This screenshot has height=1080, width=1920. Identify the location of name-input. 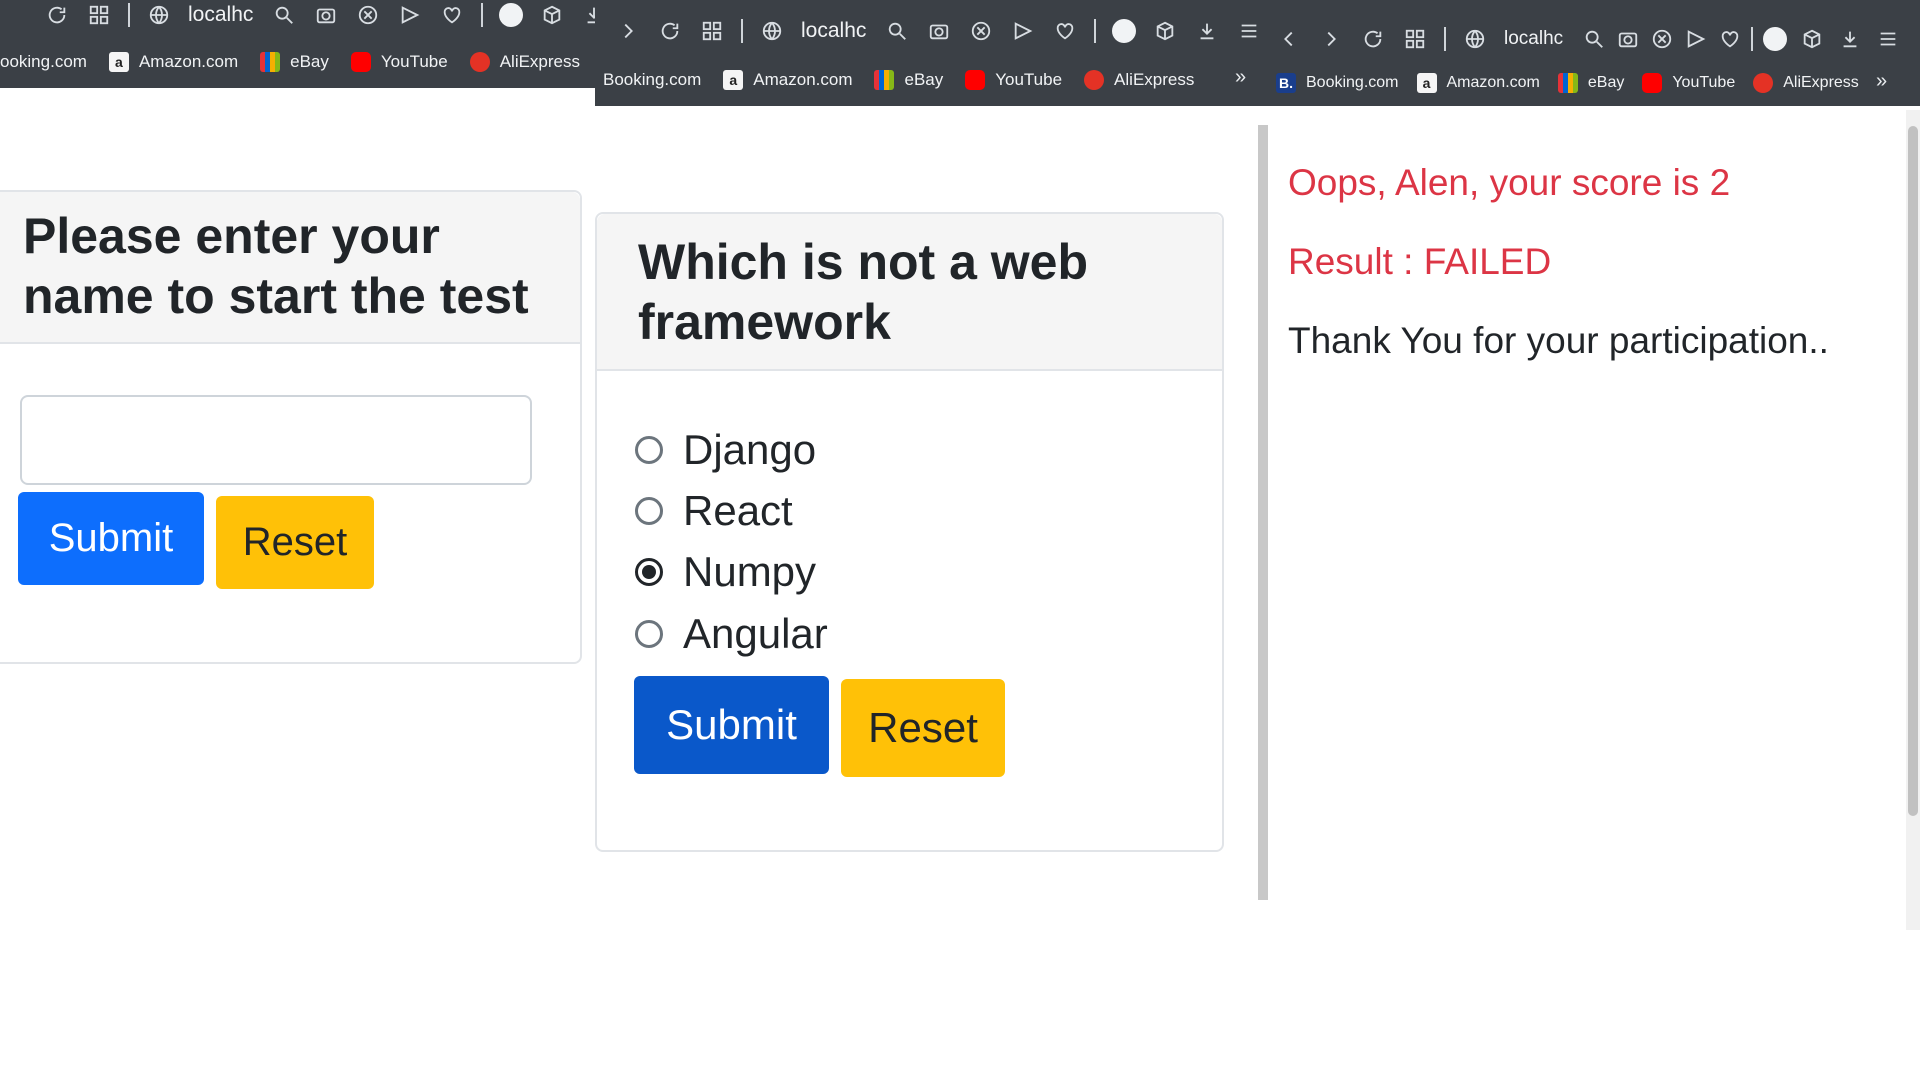
(276, 440).